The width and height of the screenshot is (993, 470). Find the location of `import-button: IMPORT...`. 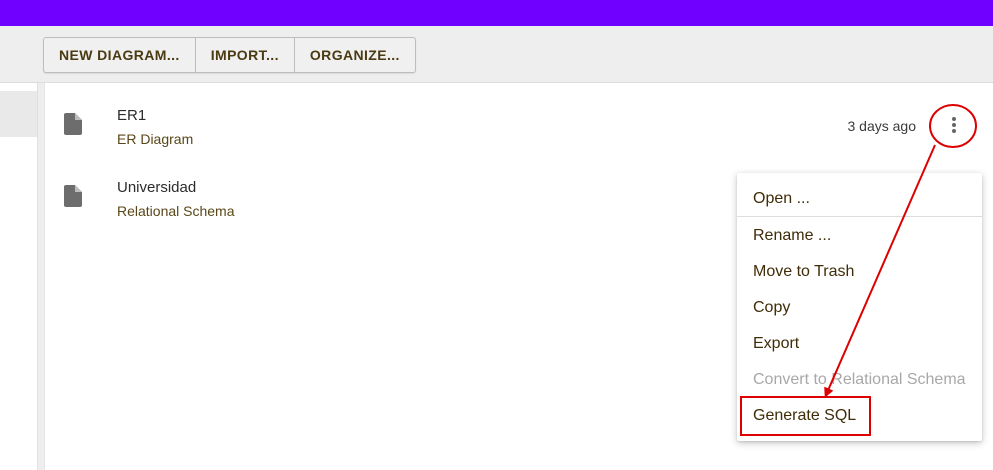

import-button: IMPORT... is located at coordinates (245, 55).